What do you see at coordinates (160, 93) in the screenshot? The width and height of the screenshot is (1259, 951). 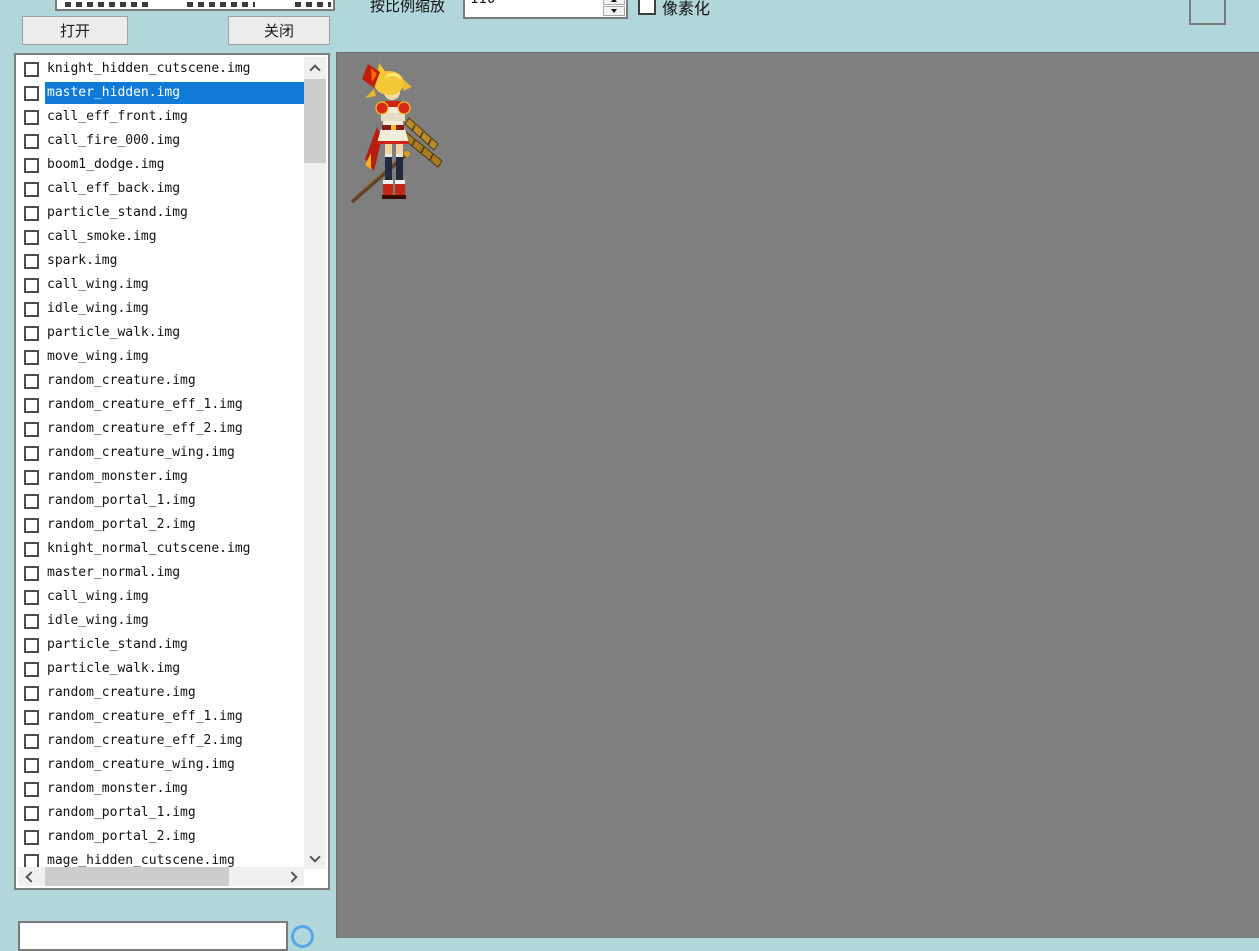 I see `list-item: master_hidden.img` at bounding box center [160, 93].